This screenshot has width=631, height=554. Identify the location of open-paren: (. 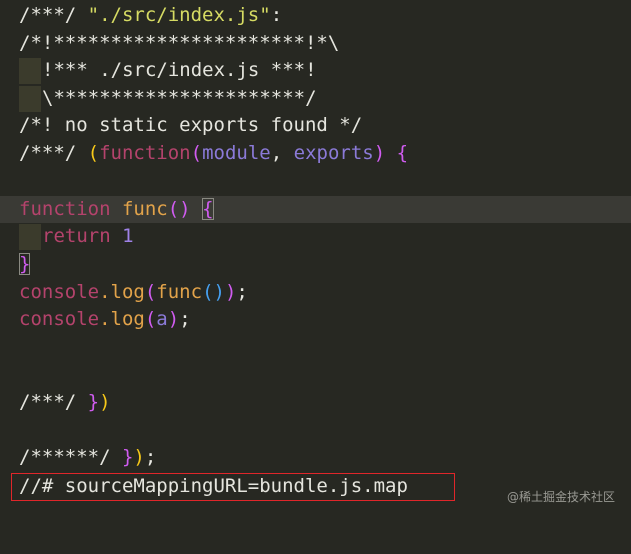
(93, 153).